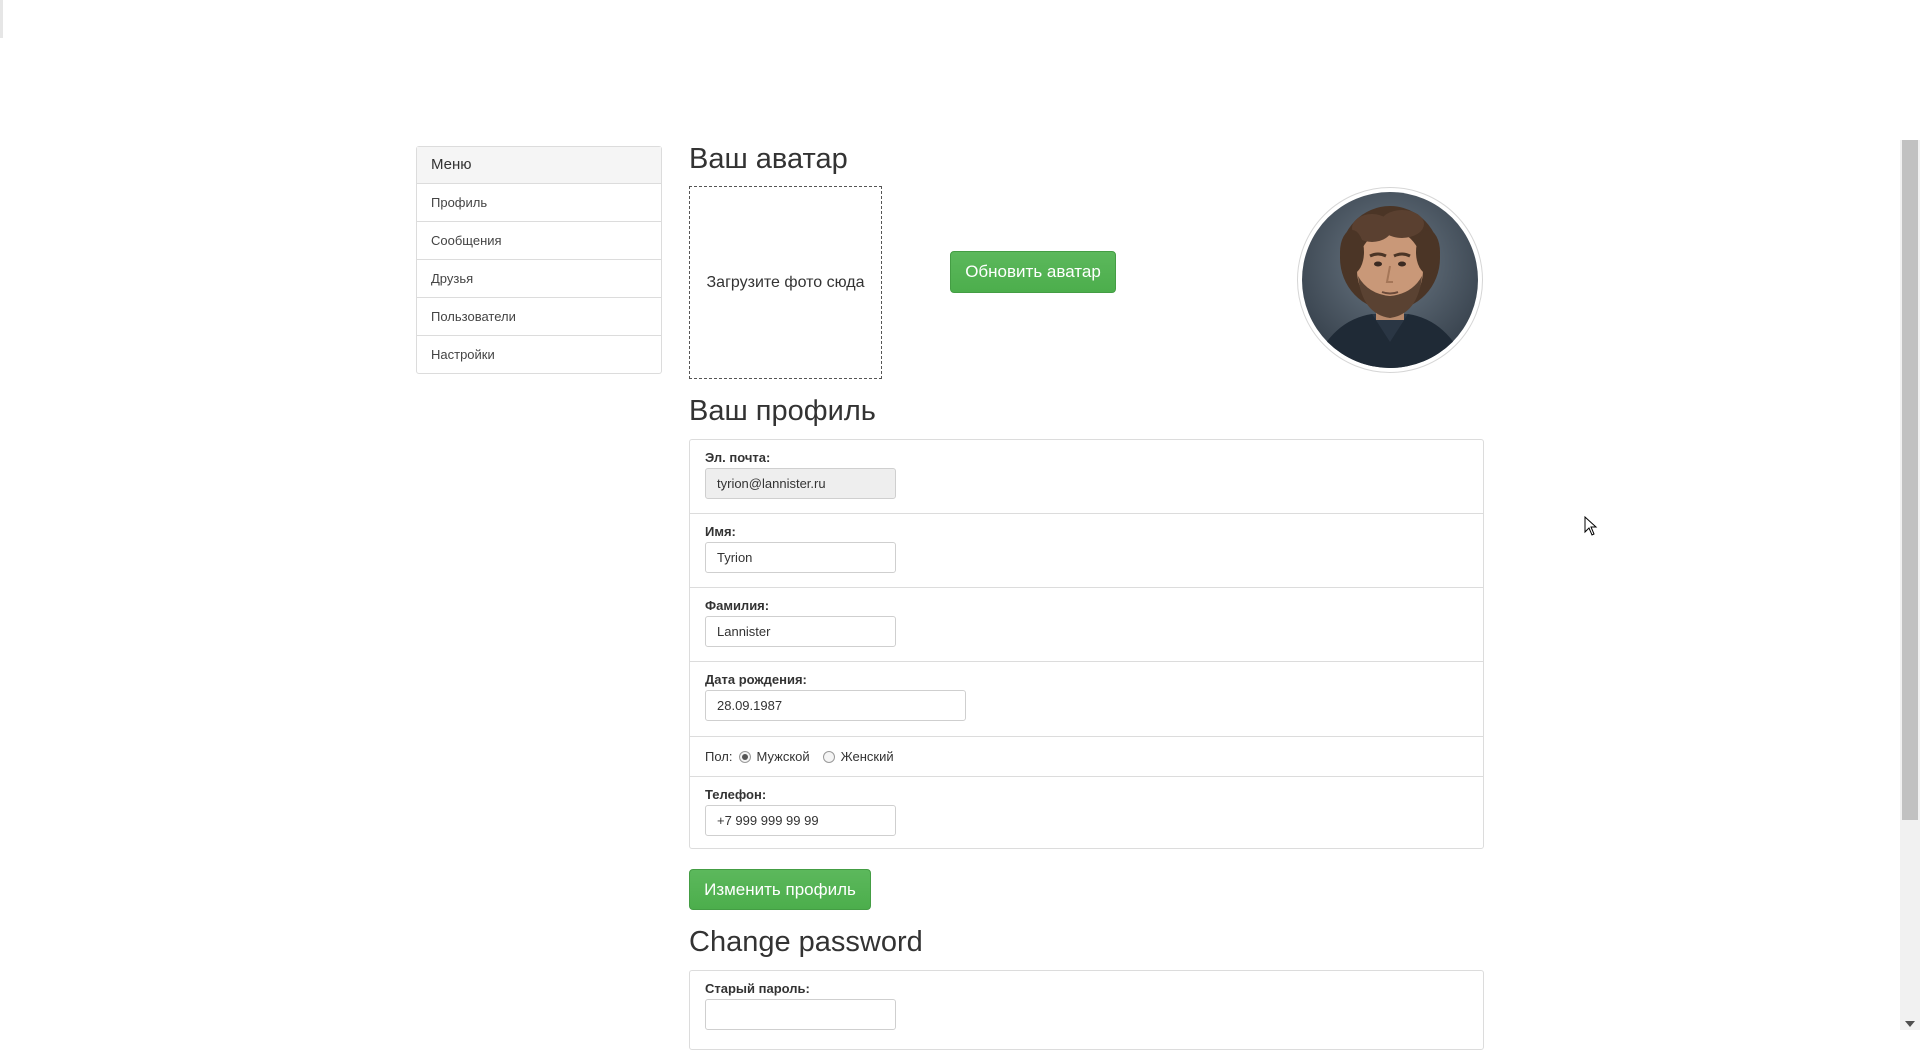  Describe the element at coordinates (539, 279) in the screenshot. I see `sidebar-item-friends: Друзья` at that location.